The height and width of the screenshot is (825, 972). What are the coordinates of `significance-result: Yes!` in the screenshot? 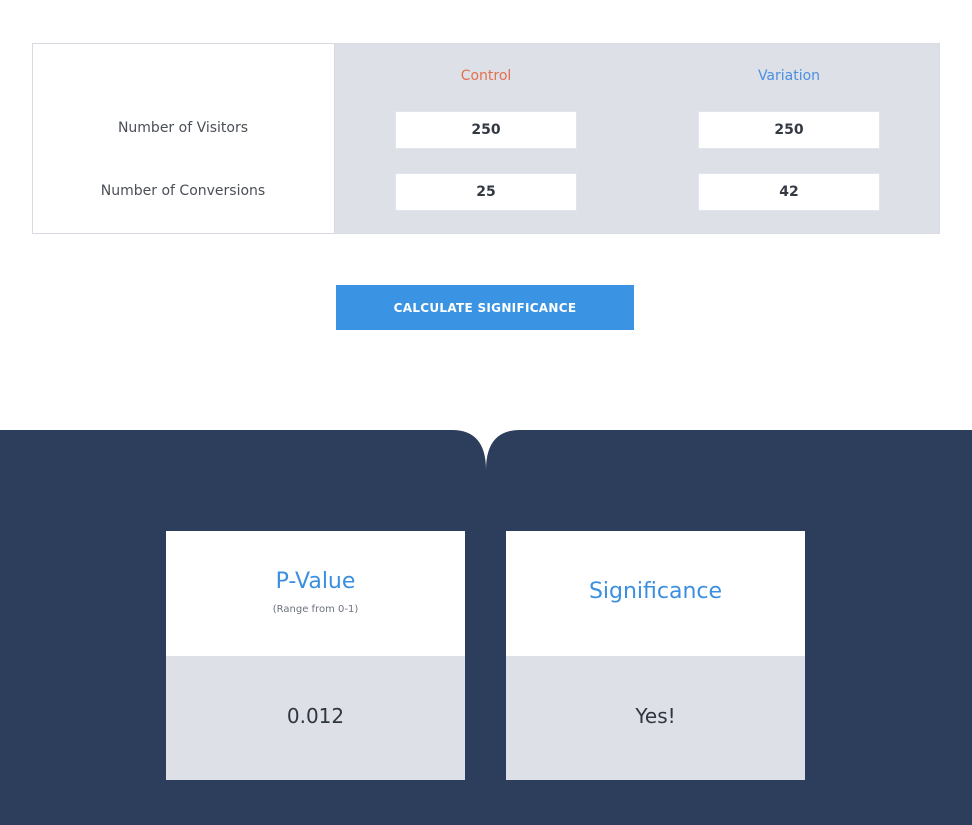 It's located at (655, 716).